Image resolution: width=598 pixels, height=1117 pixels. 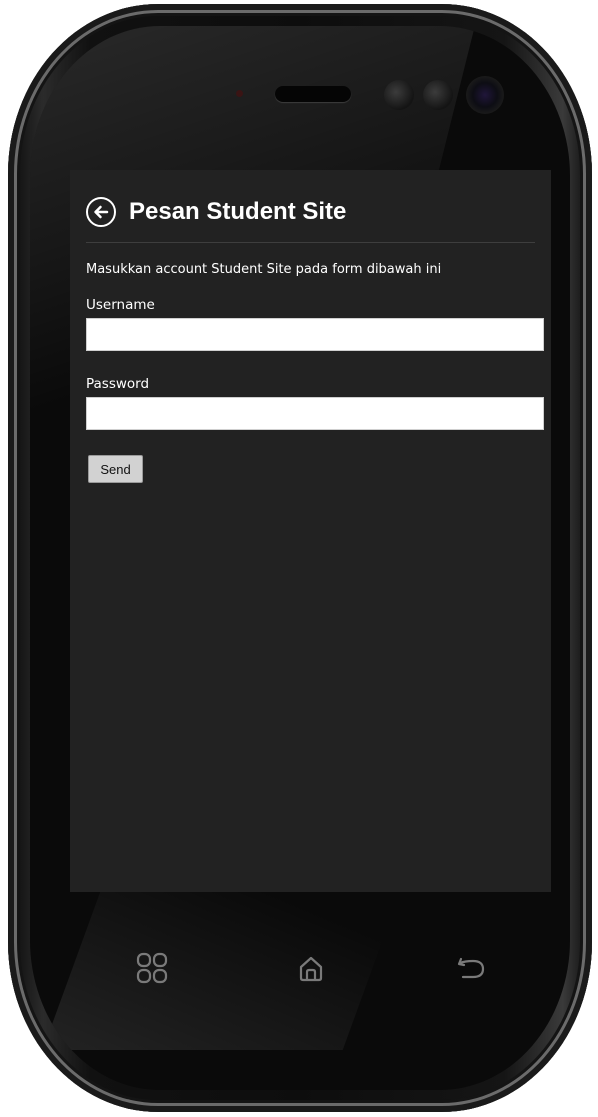 What do you see at coordinates (315, 413) in the screenshot?
I see `password-input` at bounding box center [315, 413].